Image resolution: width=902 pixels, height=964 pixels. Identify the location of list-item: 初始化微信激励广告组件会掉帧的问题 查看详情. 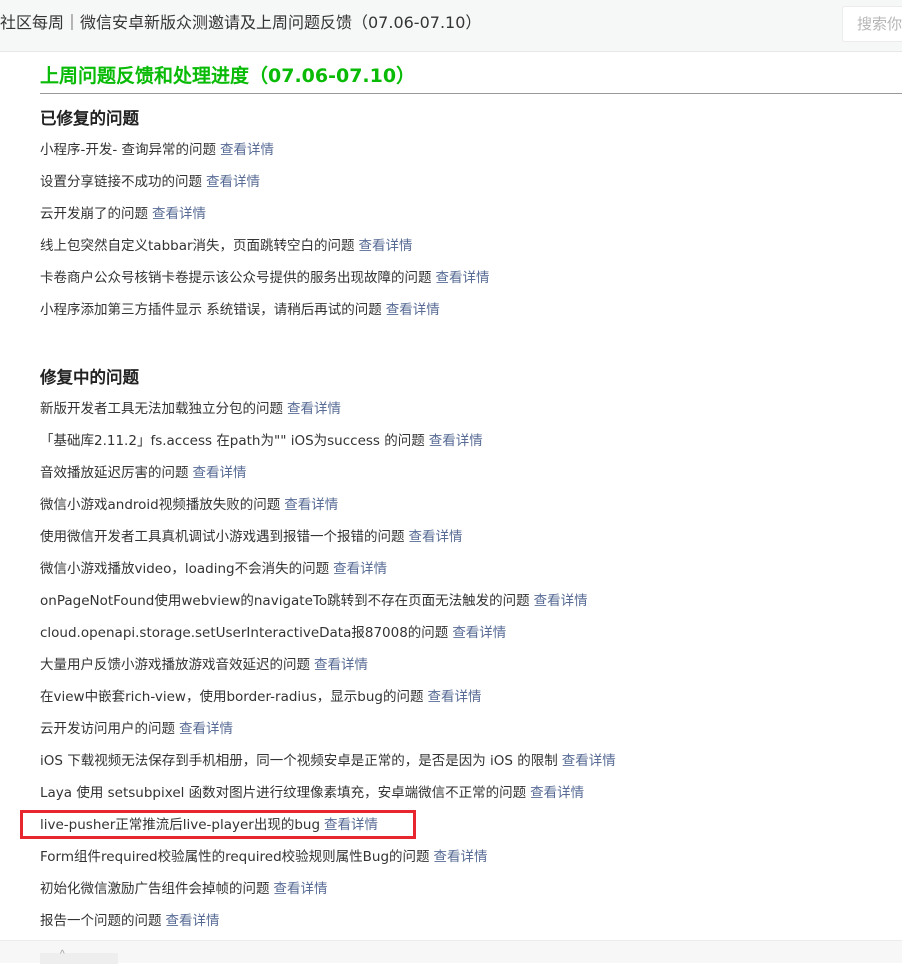
(184, 889).